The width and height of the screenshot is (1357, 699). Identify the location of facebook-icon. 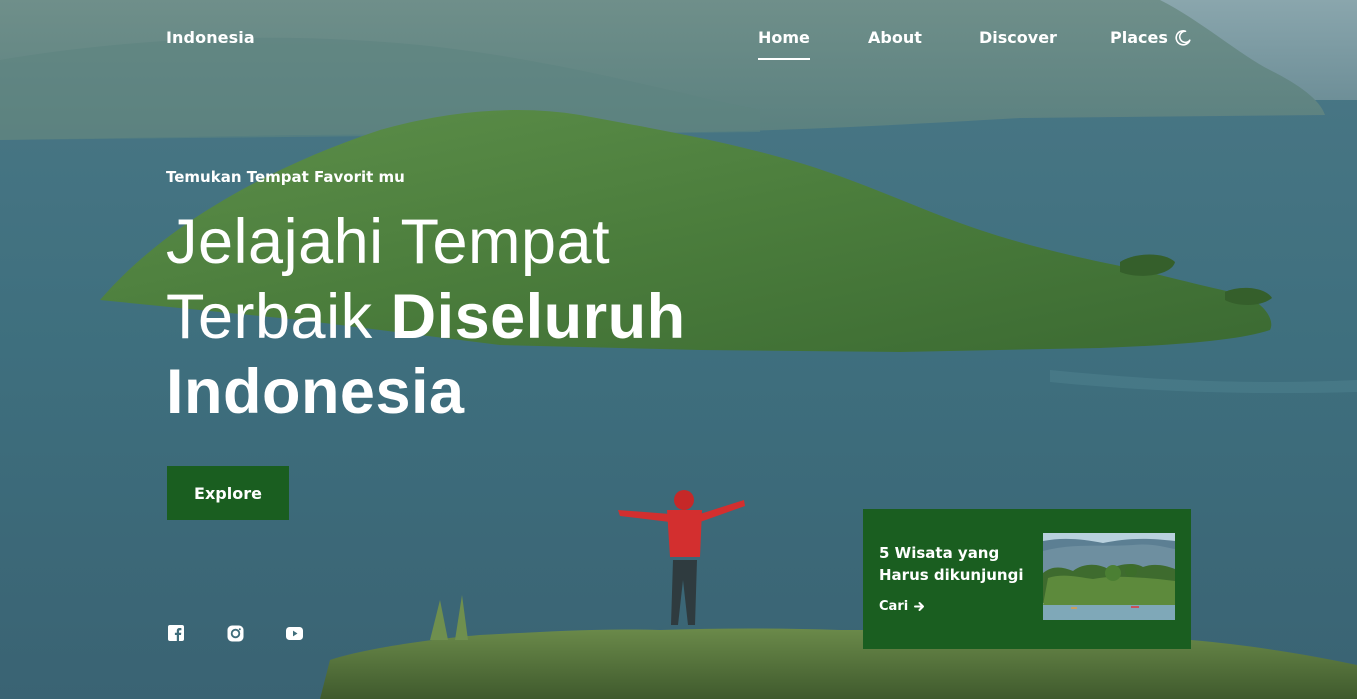
(176, 633).